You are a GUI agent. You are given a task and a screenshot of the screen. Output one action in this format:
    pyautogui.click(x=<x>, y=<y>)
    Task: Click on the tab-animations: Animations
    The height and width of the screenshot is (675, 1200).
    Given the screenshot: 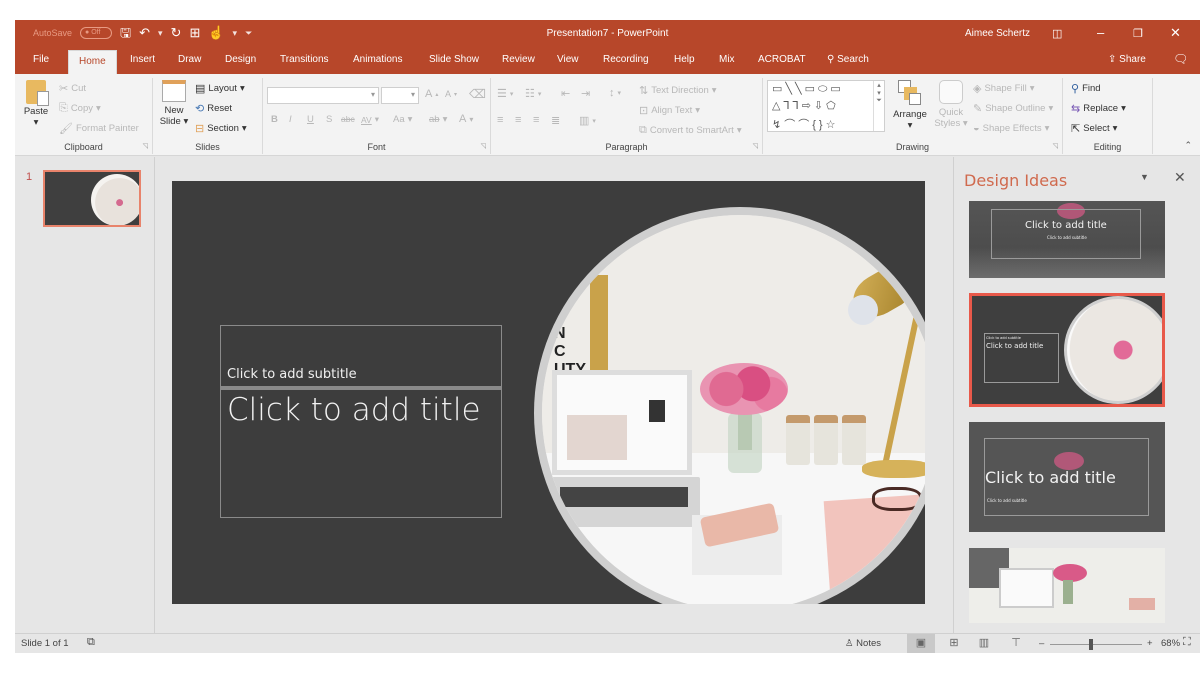 What is the action you would take?
    pyautogui.click(x=377, y=59)
    